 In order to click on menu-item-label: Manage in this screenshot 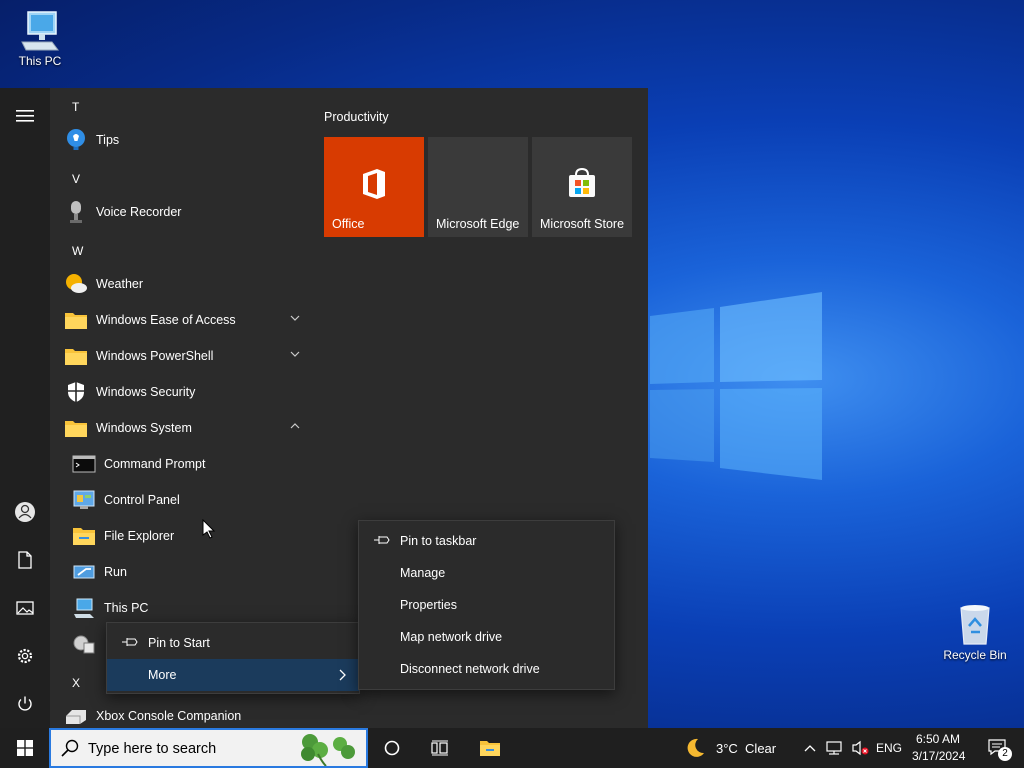, I will do `click(423, 573)`.